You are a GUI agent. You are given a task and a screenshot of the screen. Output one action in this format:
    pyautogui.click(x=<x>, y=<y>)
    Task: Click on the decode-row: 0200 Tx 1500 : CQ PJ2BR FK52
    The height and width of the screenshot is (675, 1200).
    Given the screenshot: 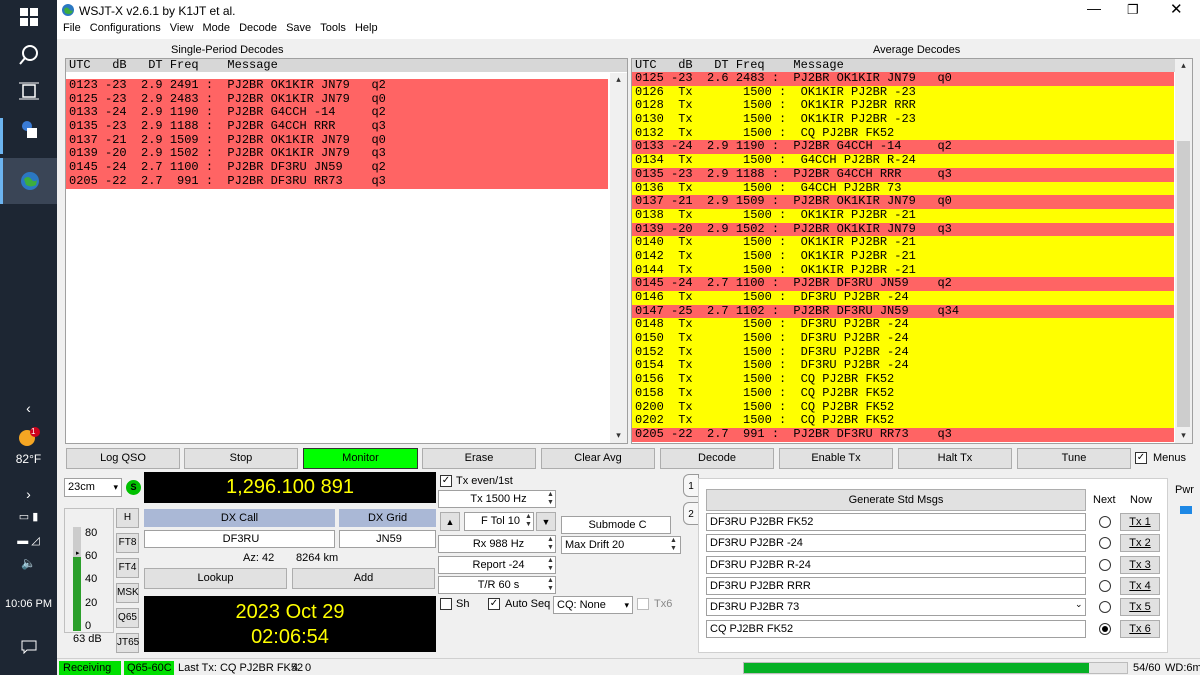 What is the action you would take?
    pyautogui.click(x=903, y=407)
    